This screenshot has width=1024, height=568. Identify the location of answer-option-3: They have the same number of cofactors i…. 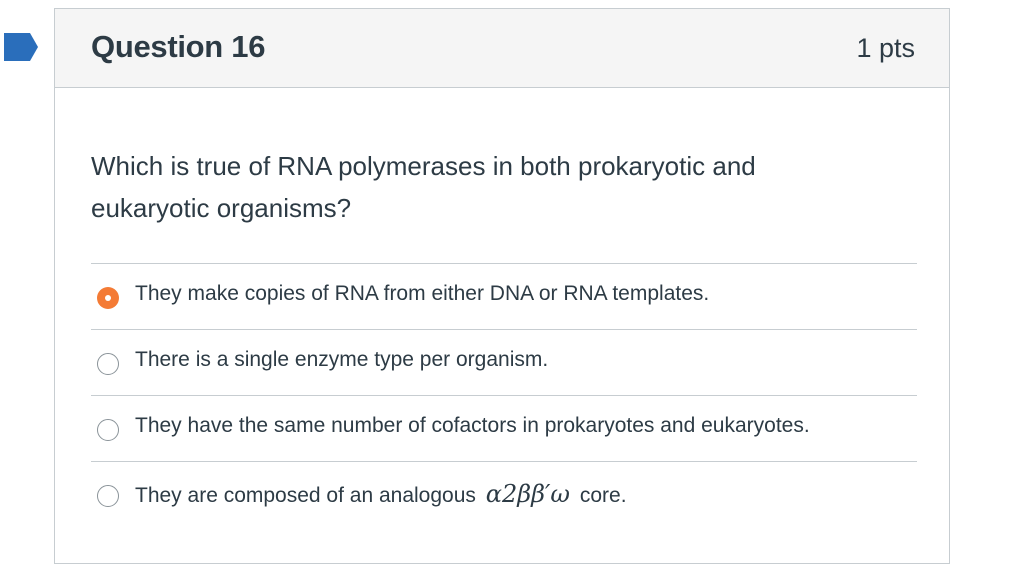
(504, 428).